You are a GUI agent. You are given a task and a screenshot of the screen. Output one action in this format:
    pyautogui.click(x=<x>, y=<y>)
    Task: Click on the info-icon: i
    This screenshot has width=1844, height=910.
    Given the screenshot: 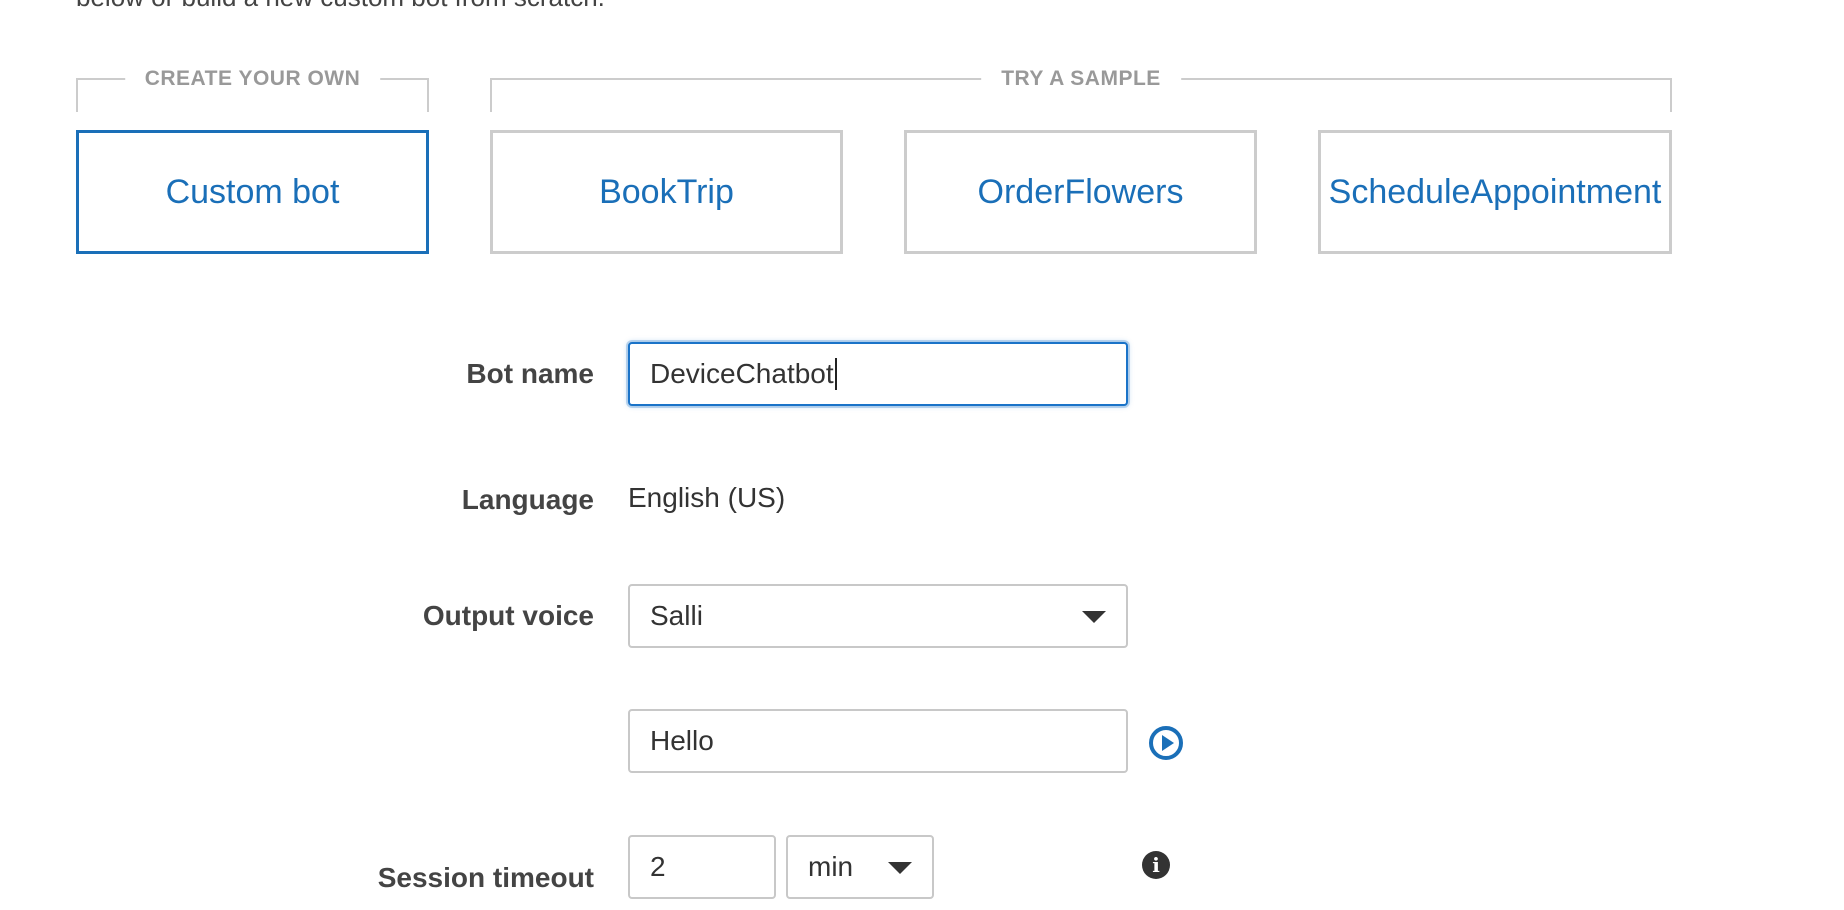 What is the action you would take?
    pyautogui.click(x=1156, y=865)
    